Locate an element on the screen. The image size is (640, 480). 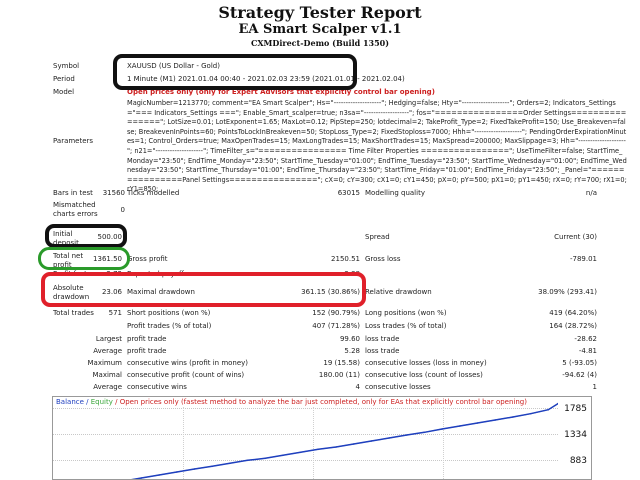
short-value: 152 (90.79%) is located at coordinates (336, 313).